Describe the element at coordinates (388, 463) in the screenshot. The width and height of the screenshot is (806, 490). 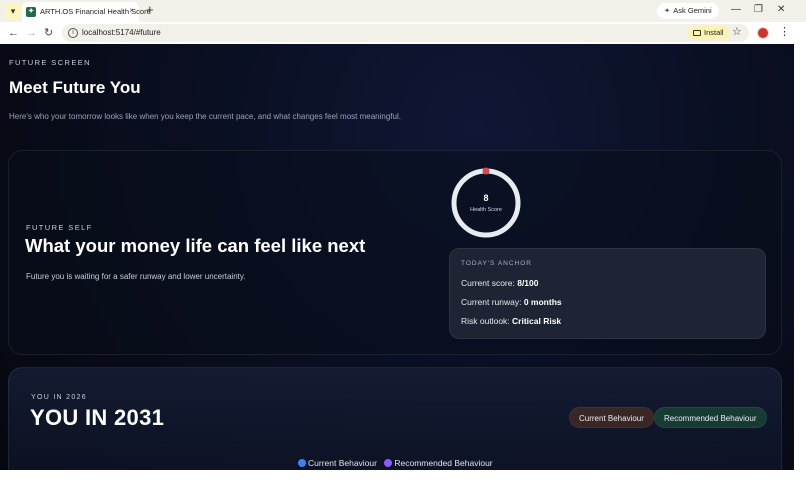
I see `legend-dot-recommended` at that location.